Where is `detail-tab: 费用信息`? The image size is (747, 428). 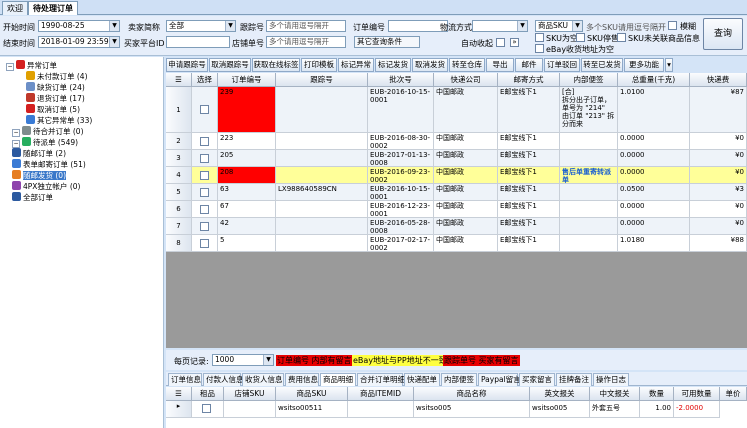 detail-tab: 费用信息 is located at coordinates (302, 379).